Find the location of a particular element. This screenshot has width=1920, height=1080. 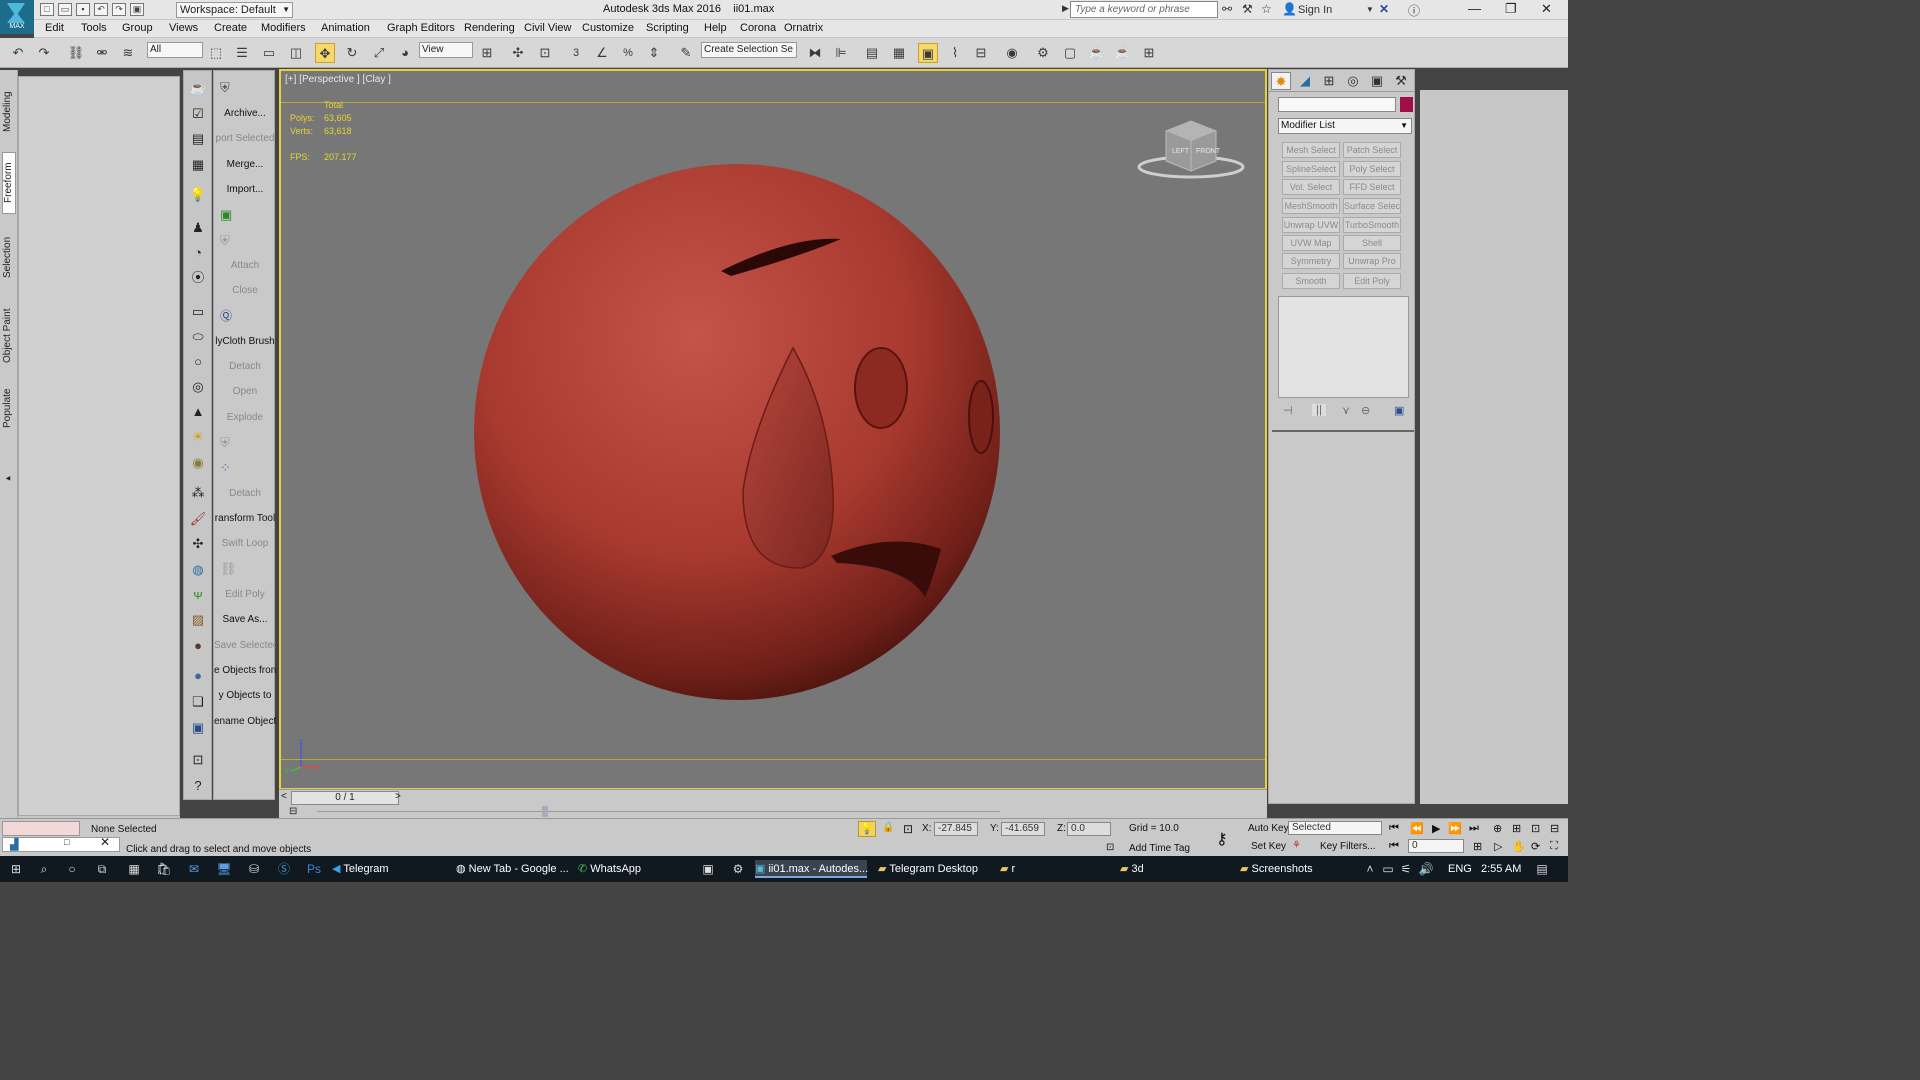

selection-filter-dropdown: All is located at coordinates (175, 50).